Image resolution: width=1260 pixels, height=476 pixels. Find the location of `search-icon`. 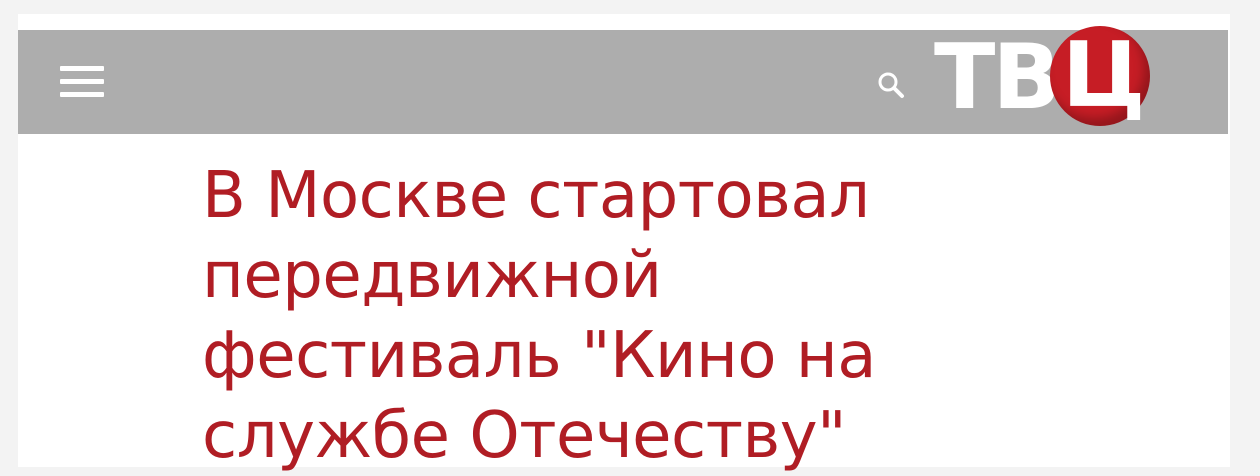

search-icon is located at coordinates (892, 86).